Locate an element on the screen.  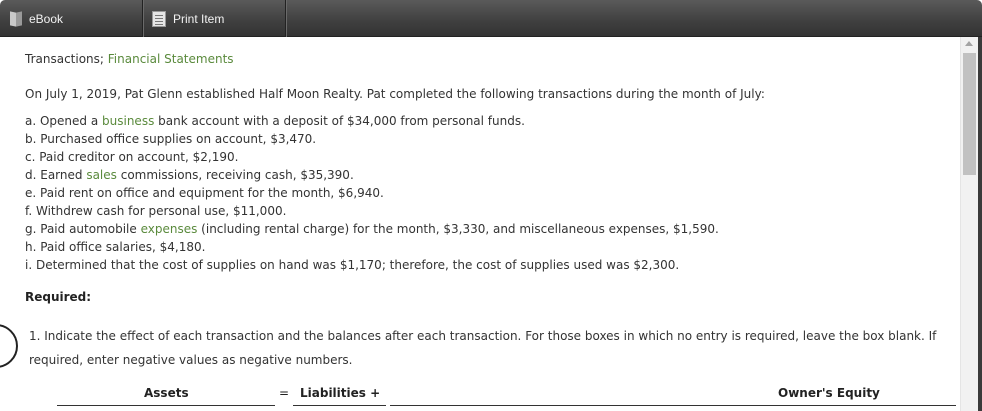
liabilities-underline is located at coordinates (339, 405).